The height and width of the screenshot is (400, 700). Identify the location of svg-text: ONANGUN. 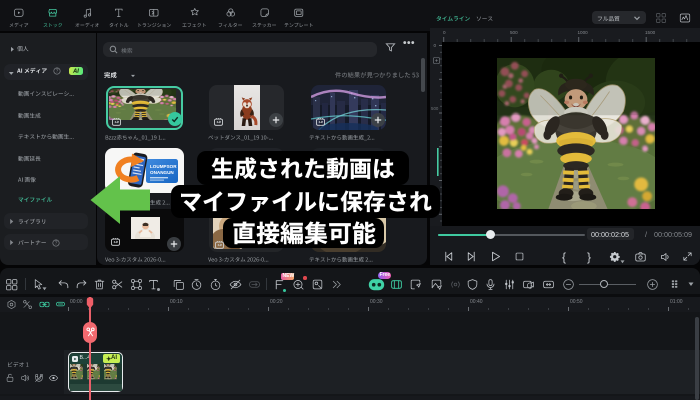
(162, 172).